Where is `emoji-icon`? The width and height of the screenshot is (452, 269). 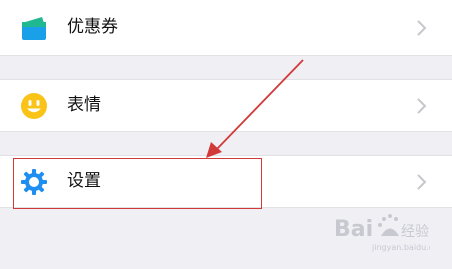
emoji-icon is located at coordinates (34, 106).